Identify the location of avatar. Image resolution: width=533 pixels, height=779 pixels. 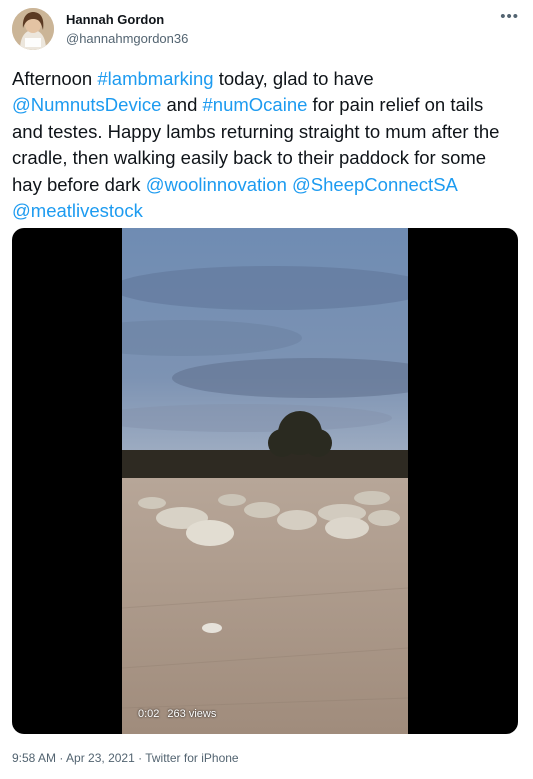
(33, 29).